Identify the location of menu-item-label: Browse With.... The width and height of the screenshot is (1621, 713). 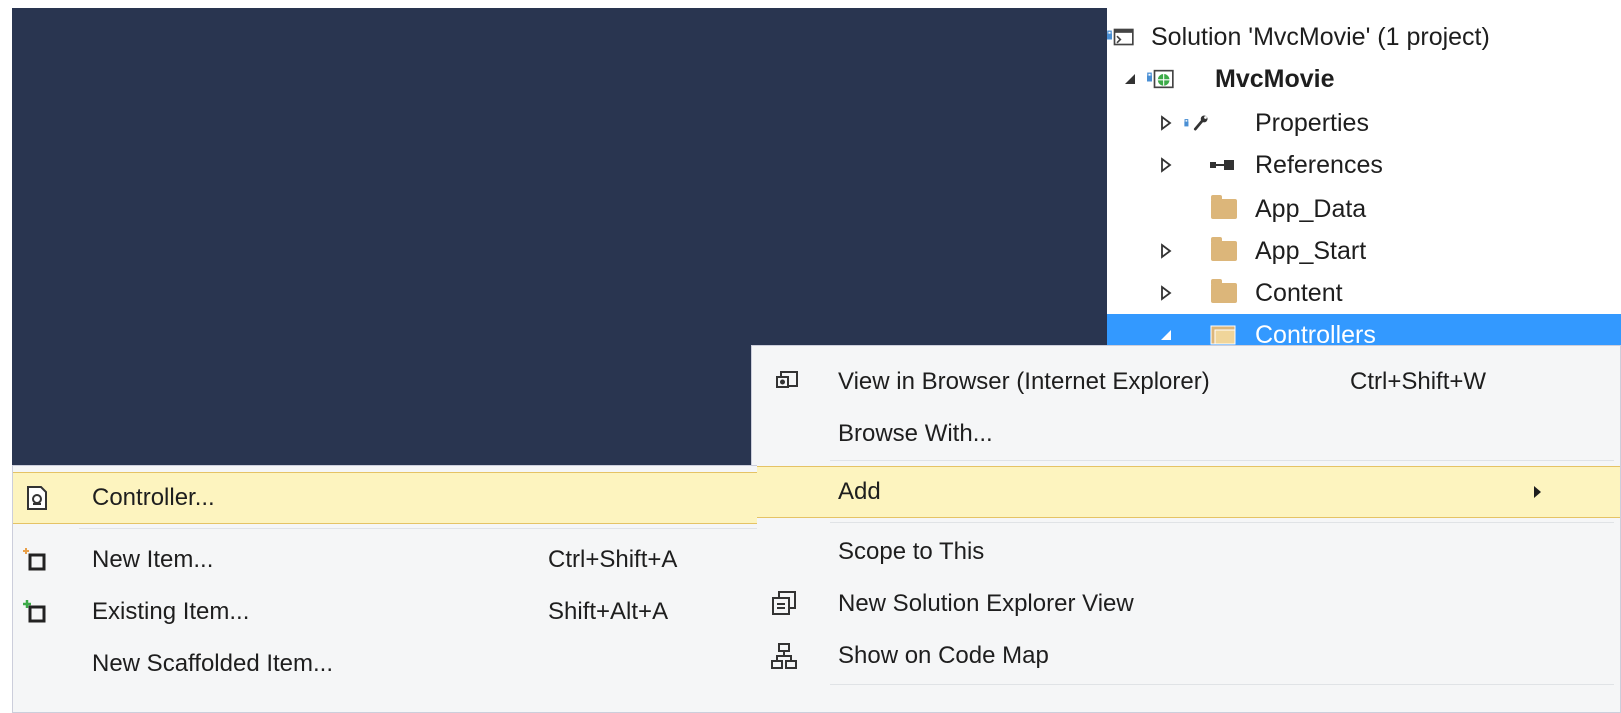
(915, 433).